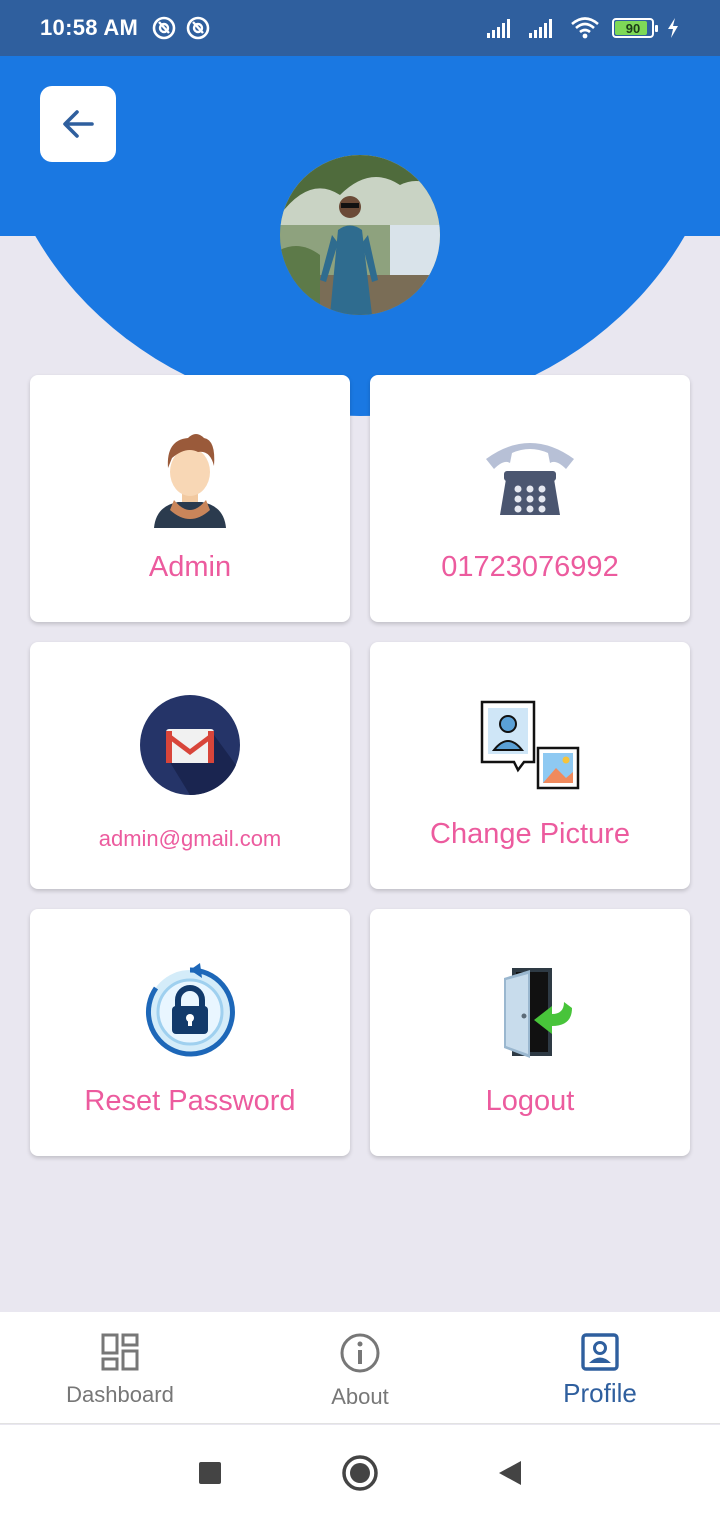 Image resolution: width=720 pixels, height=1520 pixels. I want to click on charging-icon, so click(673, 28).